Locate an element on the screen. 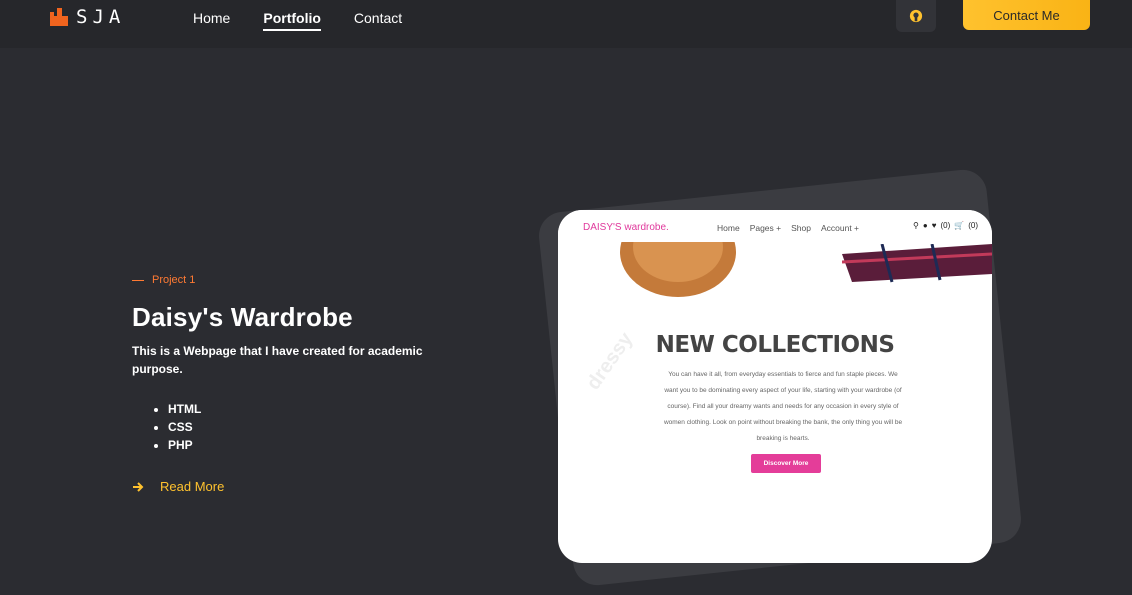 Image resolution: width=1132 pixels, height=595 pixels. user-icon: ● is located at coordinates (925, 225).